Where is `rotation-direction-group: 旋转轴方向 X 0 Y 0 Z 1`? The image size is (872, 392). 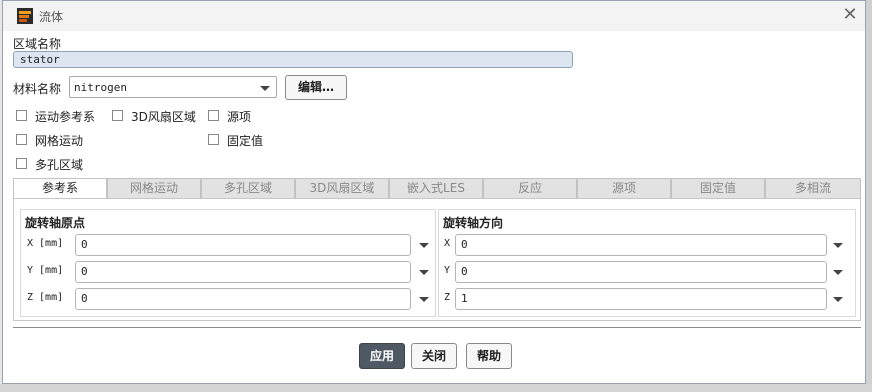
rotation-direction-group: 旋转轴方向 X 0 Y 0 Z 1 is located at coordinates (647, 263).